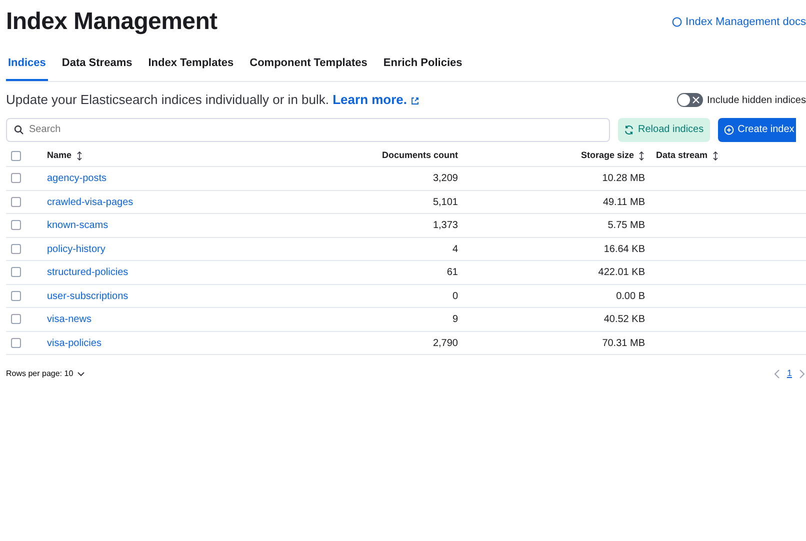 The height and width of the screenshot is (541, 806). What do you see at coordinates (81, 374) in the screenshot?
I see `chevron-down-icon` at bounding box center [81, 374].